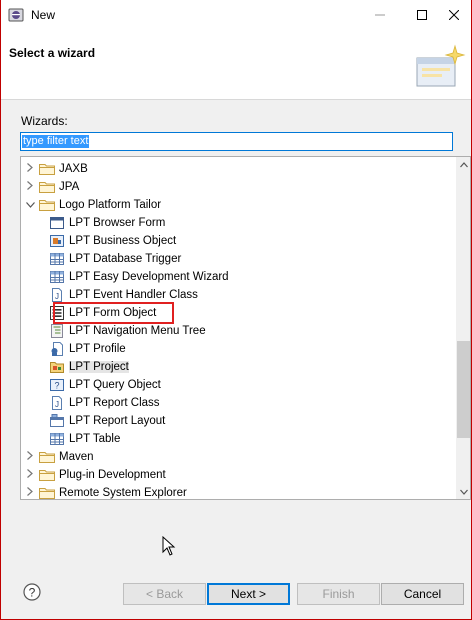 The height and width of the screenshot is (620, 472). What do you see at coordinates (76, 457) in the screenshot?
I see `tree-item-label: Maven` at bounding box center [76, 457].